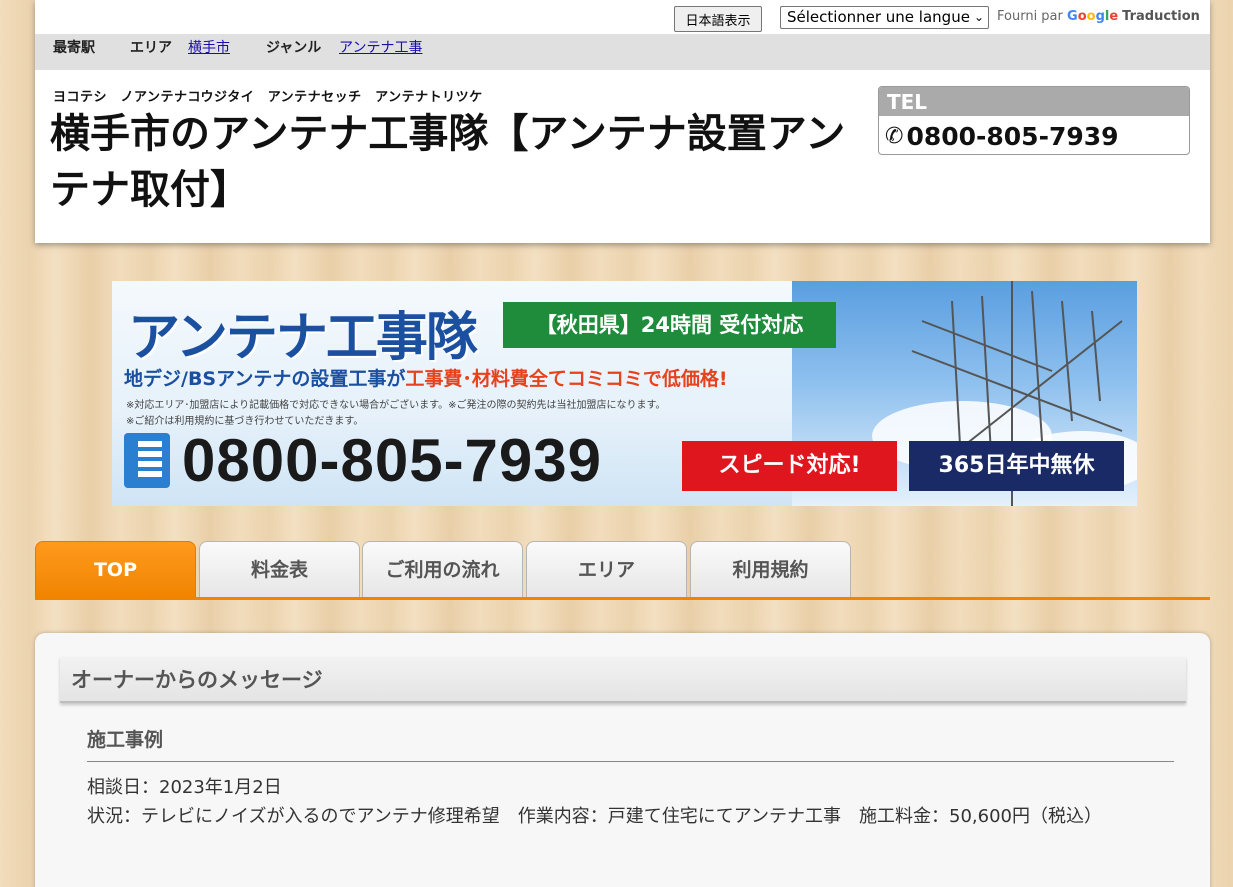 Image resolution: width=1233 pixels, height=887 pixels. Describe the element at coordinates (669, 325) in the screenshot. I see `hours-badge: 【秋田県】24時間 受付対応` at that location.